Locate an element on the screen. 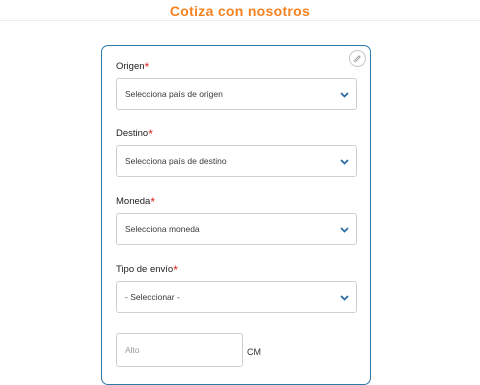 This screenshot has width=480, height=385. destino-label: Destino* is located at coordinates (134, 134).